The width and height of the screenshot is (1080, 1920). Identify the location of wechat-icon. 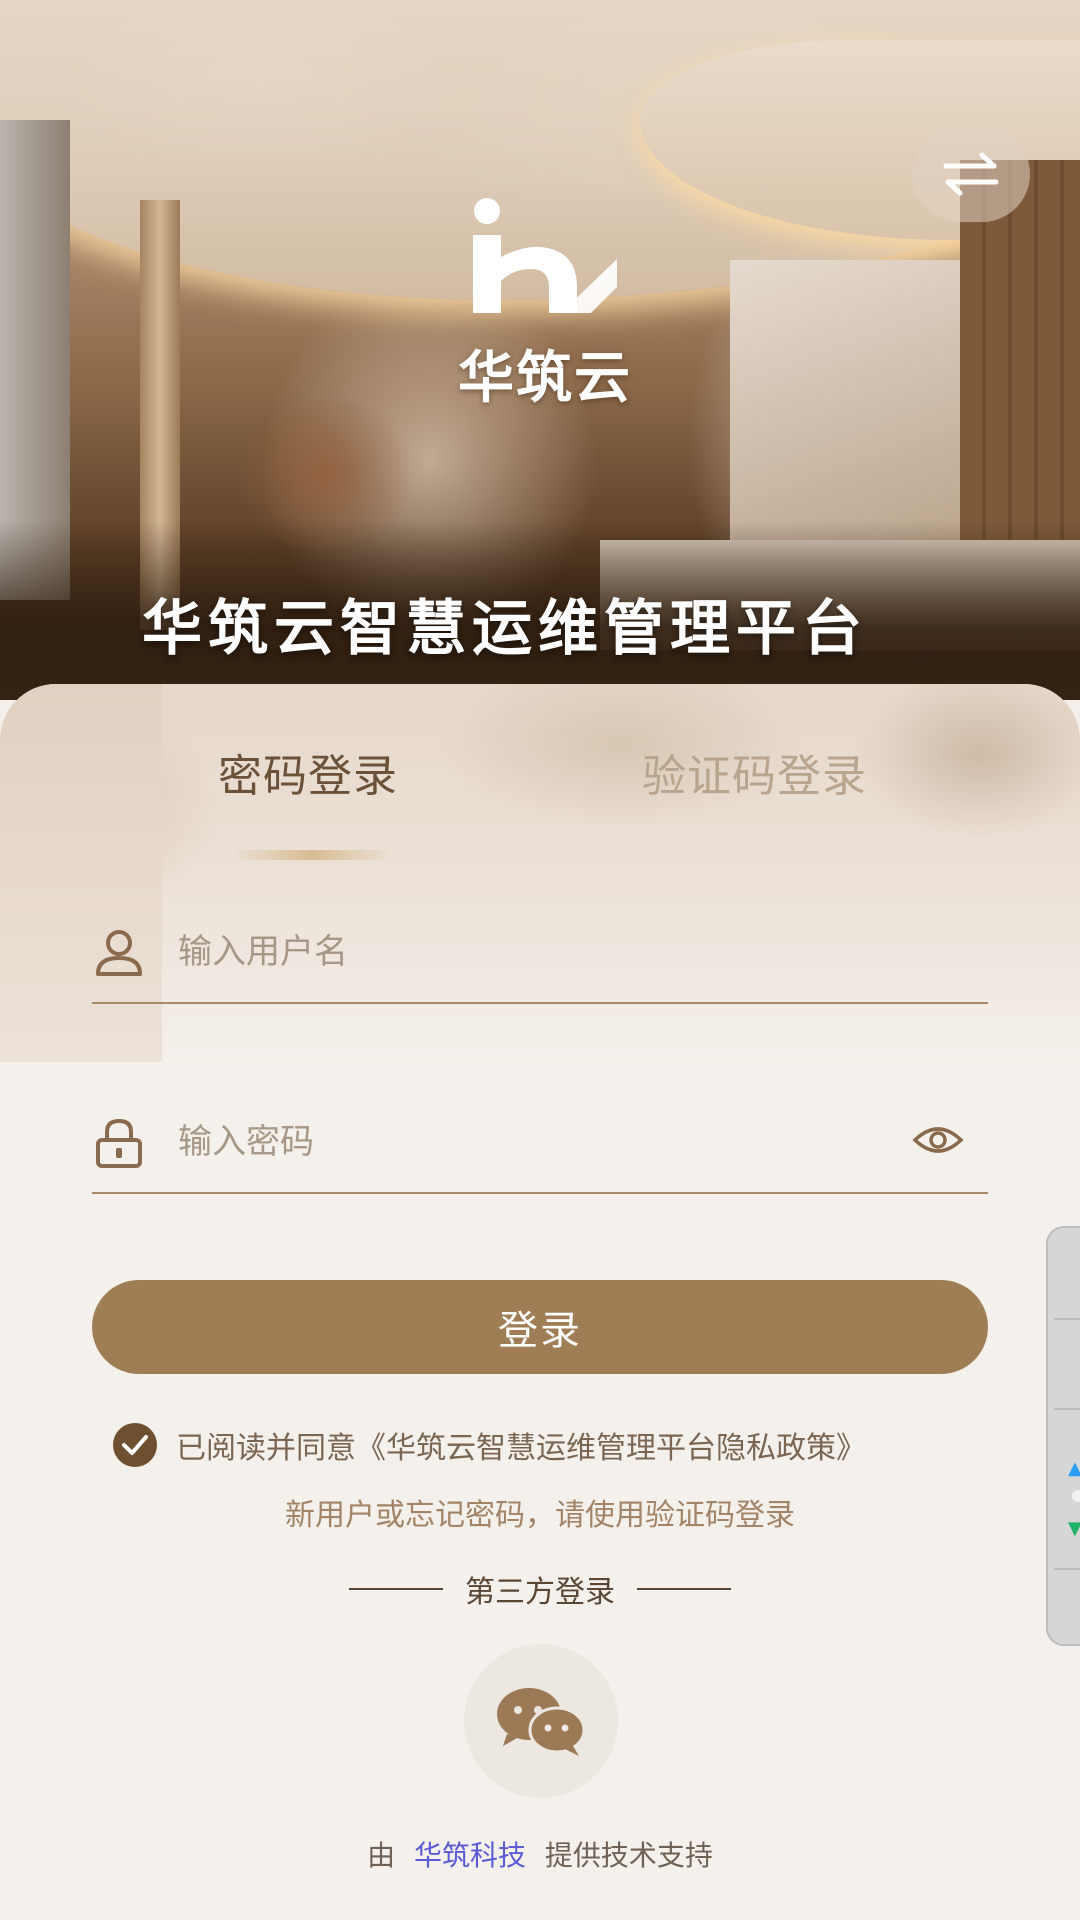
(541, 1722).